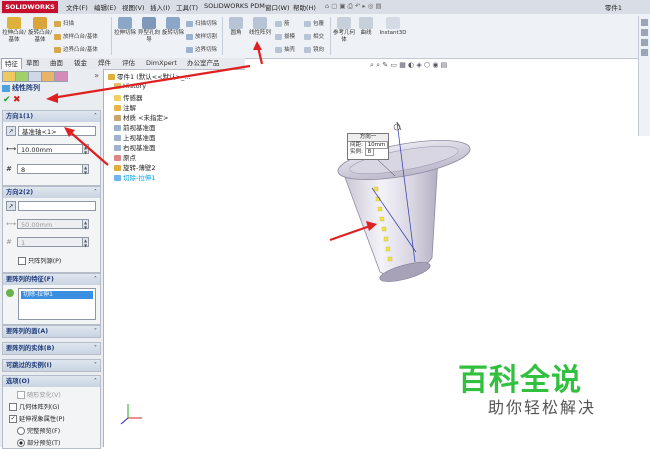  I want to click on callout-instances-value: 8, so click(369, 152).